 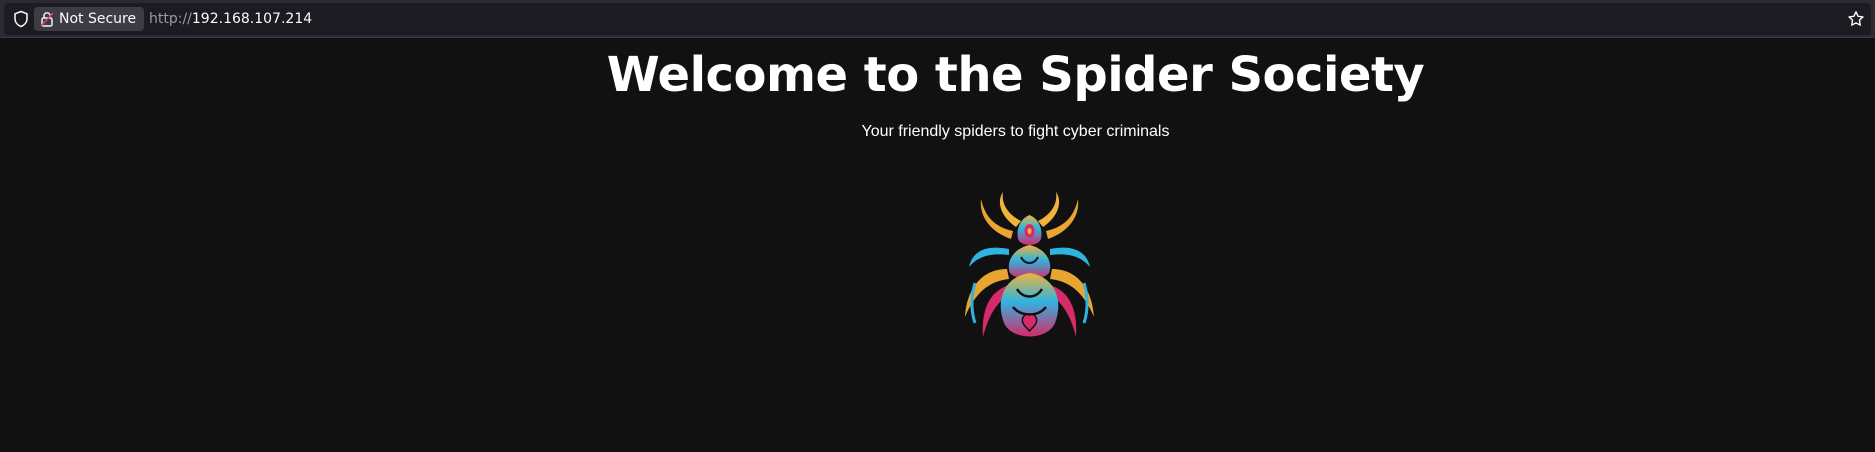 I want to click on browser-toolbar: Not Secure http://192.168.107.214, so click(x=937, y=19).